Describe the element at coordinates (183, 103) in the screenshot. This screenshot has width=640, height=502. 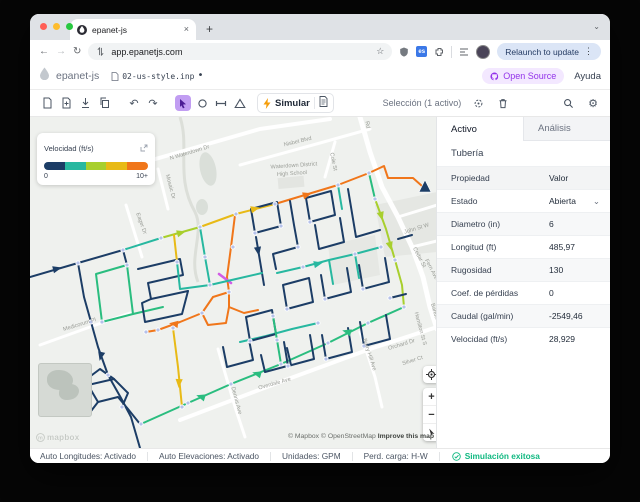
I see `select-tool-button` at that location.